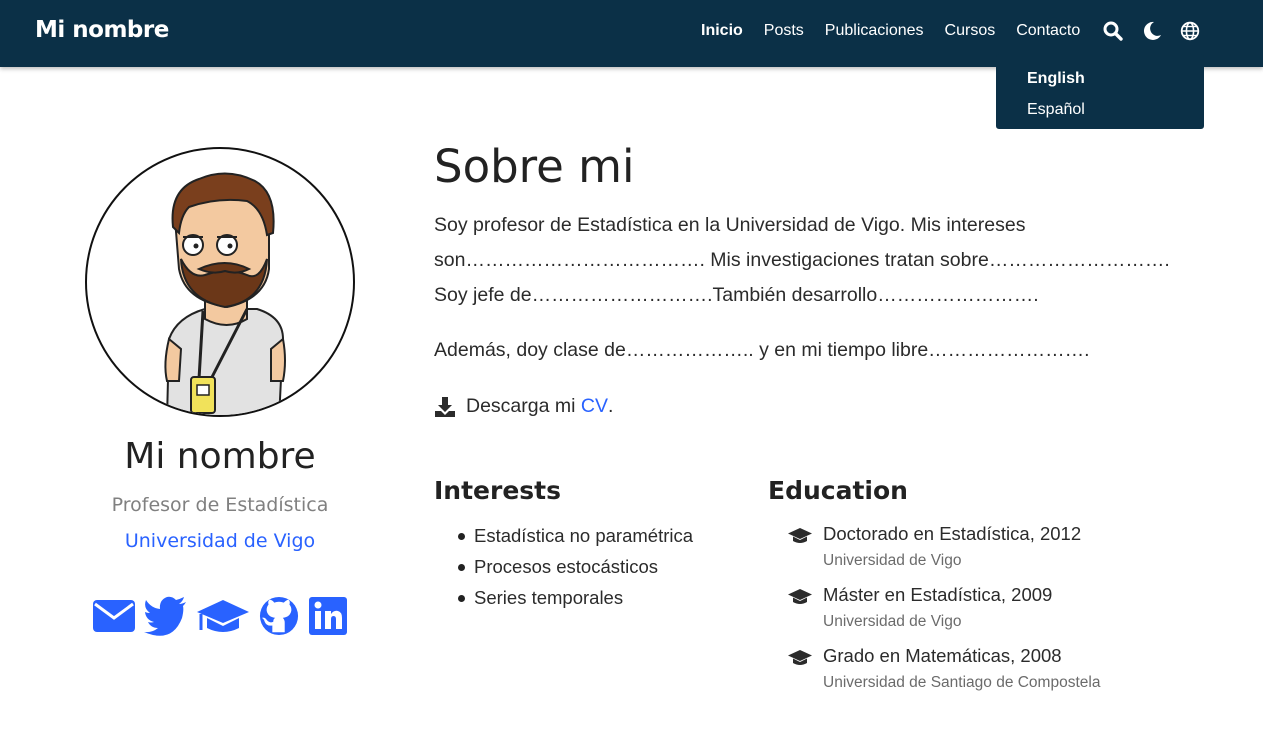 This screenshot has width=1263, height=730. Describe the element at coordinates (102, 30) in the screenshot. I see `site-brand: Mi nombre` at that location.